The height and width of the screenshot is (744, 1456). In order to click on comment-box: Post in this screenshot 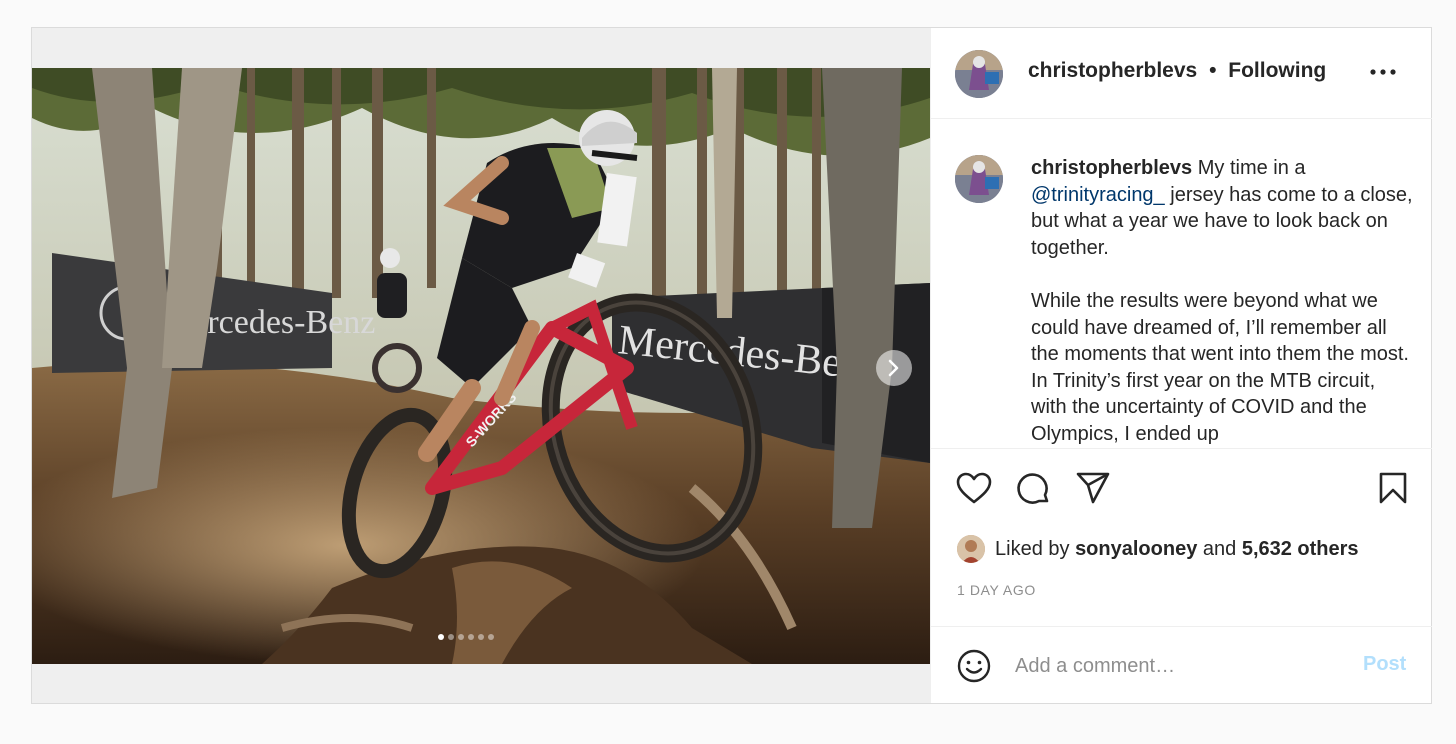, I will do `click(1181, 664)`.